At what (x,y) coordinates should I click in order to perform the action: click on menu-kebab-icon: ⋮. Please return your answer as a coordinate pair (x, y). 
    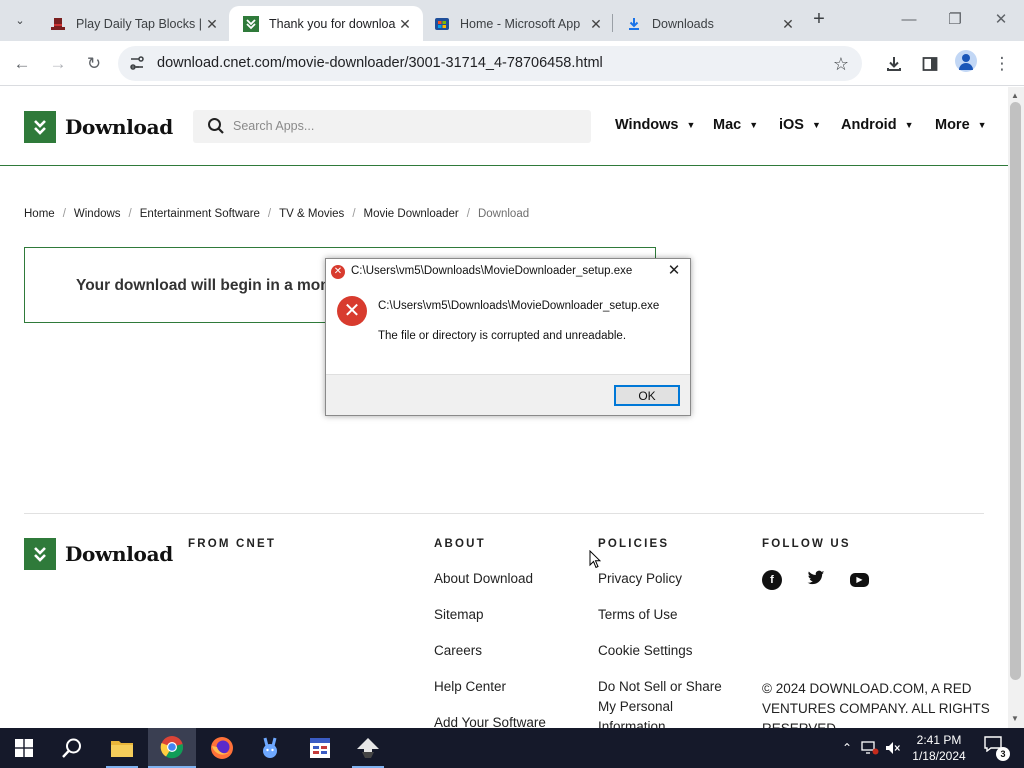
    Looking at the image, I should click on (1002, 64).